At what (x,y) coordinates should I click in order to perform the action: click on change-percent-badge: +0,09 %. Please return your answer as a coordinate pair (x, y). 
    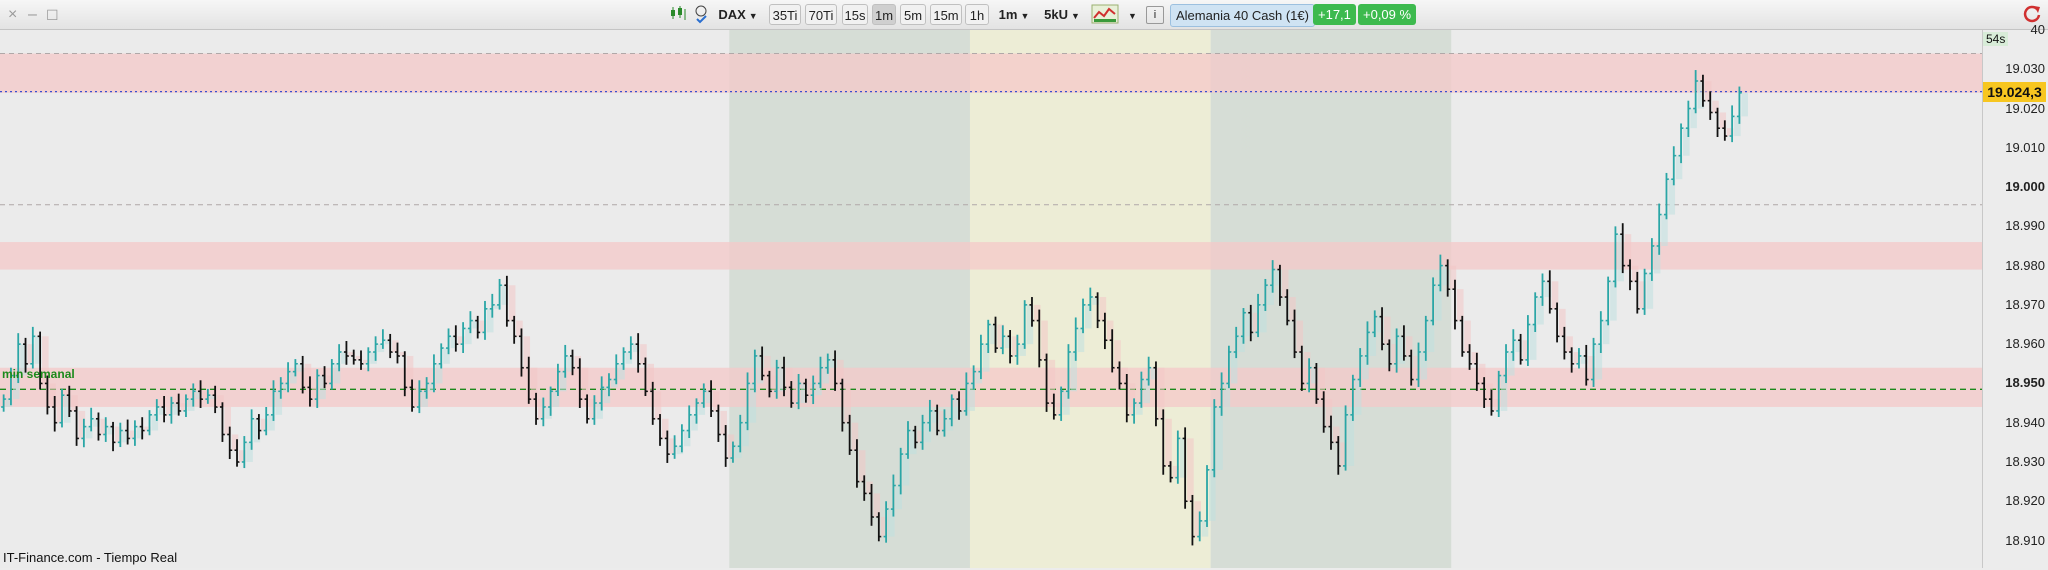
    Looking at the image, I should click on (1387, 14).